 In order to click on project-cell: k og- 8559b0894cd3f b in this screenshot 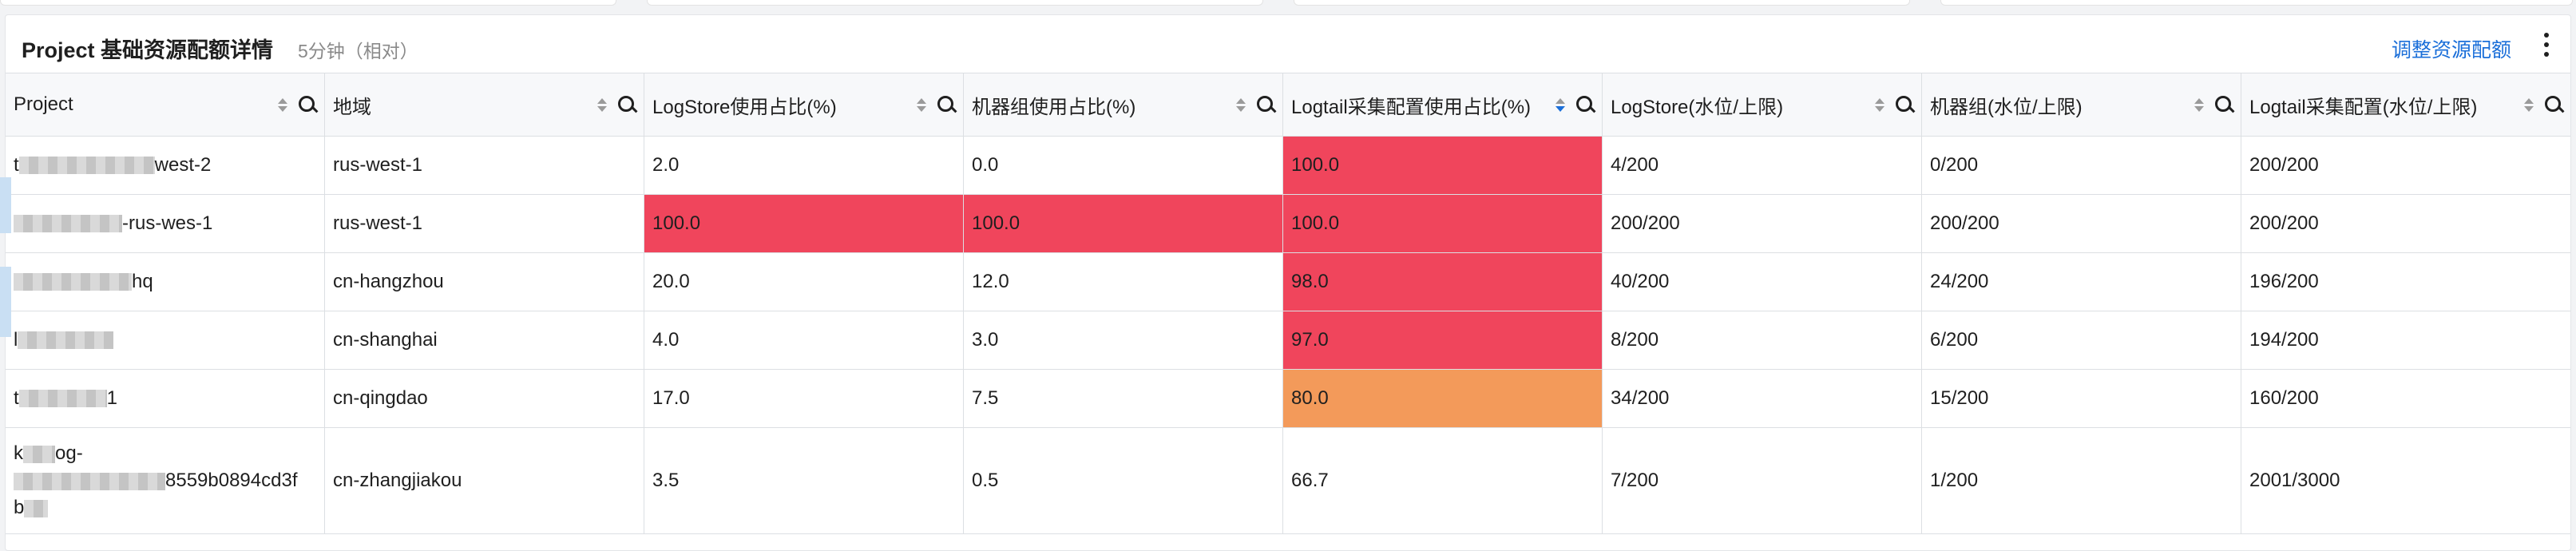, I will do `click(165, 481)`.